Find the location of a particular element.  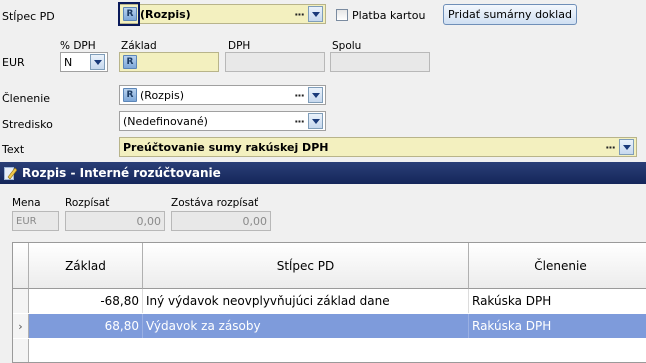

focus-frame is located at coordinates (129, 14).